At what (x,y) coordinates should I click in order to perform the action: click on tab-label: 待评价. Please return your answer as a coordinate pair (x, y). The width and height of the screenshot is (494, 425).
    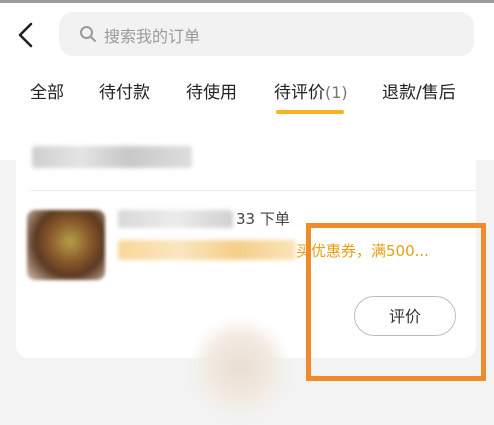
    Looking at the image, I should click on (299, 93).